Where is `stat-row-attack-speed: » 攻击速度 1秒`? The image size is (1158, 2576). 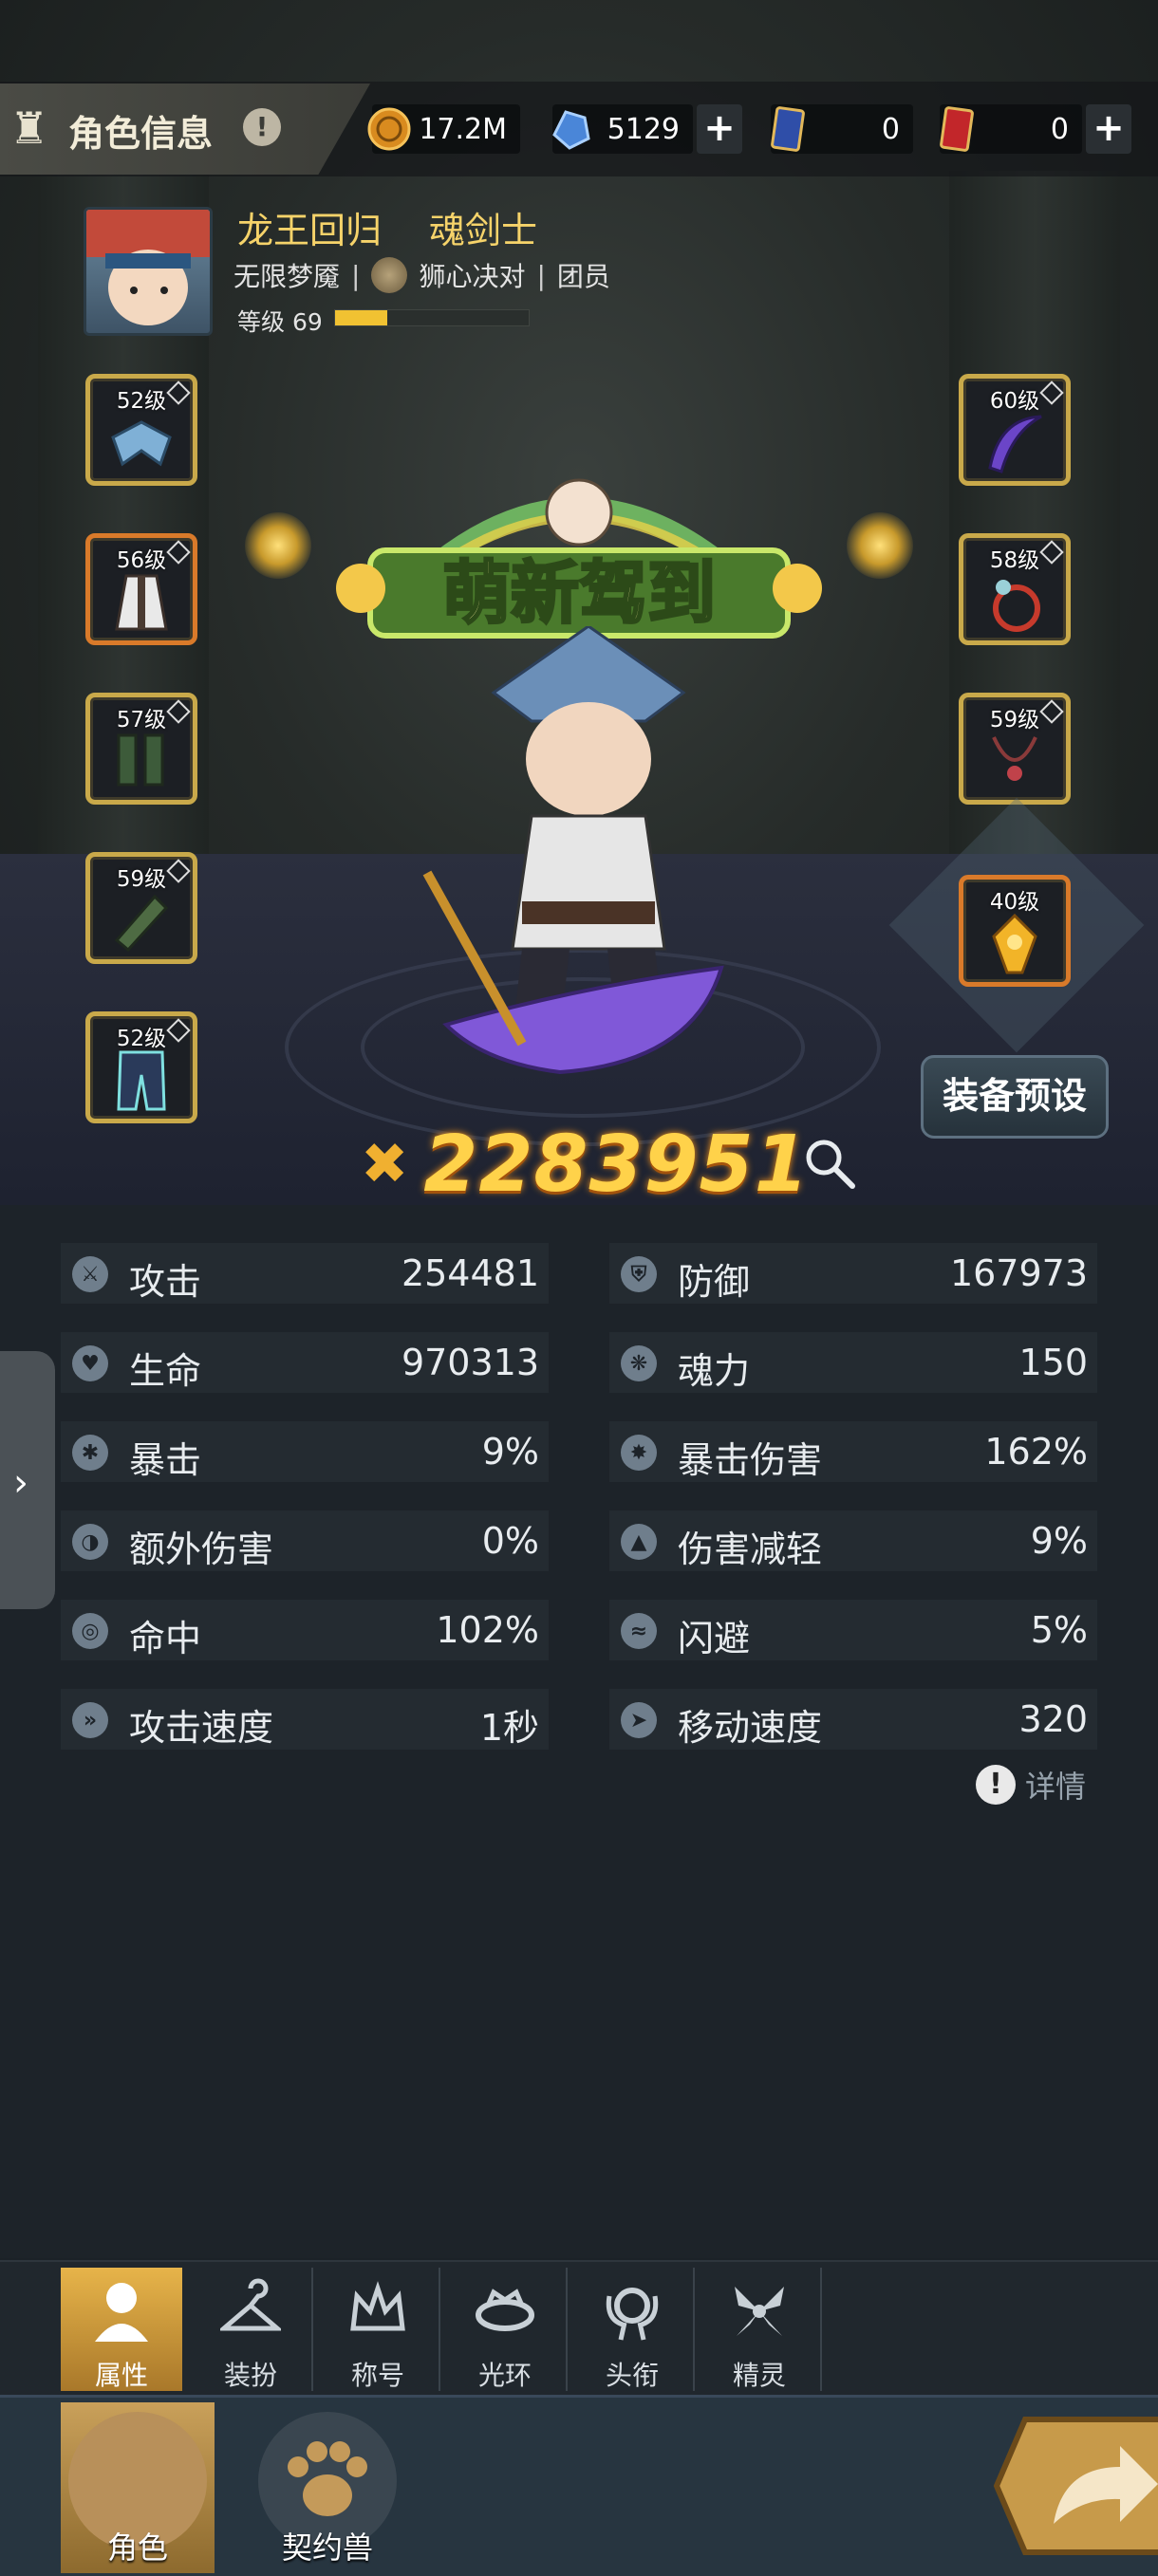
stat-row-attack-speed: » 攻击速度 1秒 is located at coordinates (305, 1719).